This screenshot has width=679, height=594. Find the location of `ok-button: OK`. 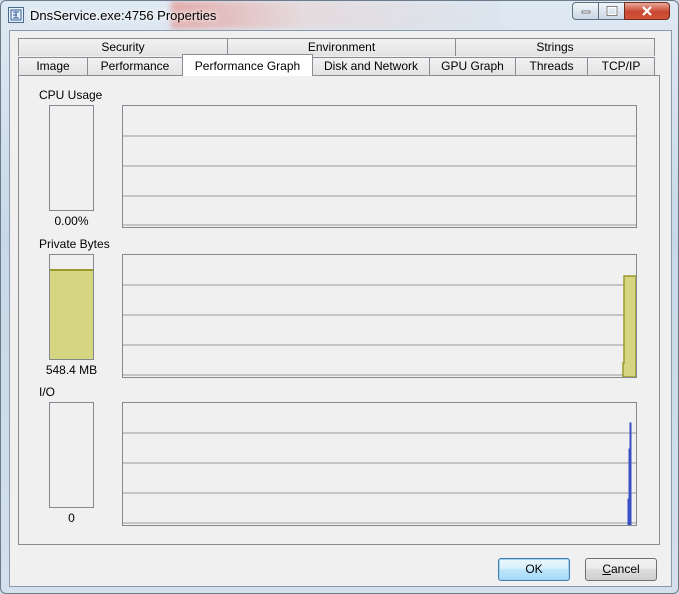

ok-button: OK is located at coordinates (534, 569).